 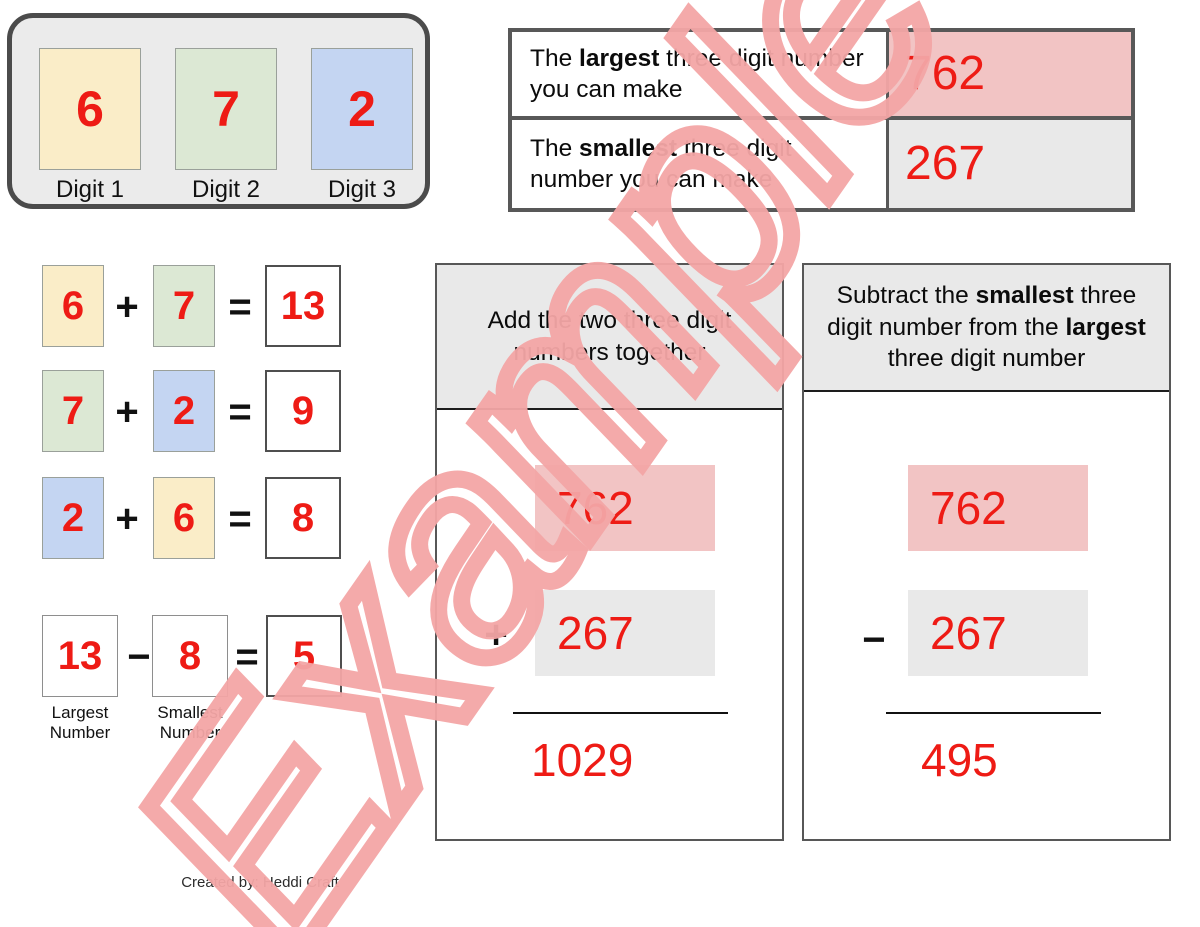 I want to click on equation-1-result: 13, so click(x=303, y=306).